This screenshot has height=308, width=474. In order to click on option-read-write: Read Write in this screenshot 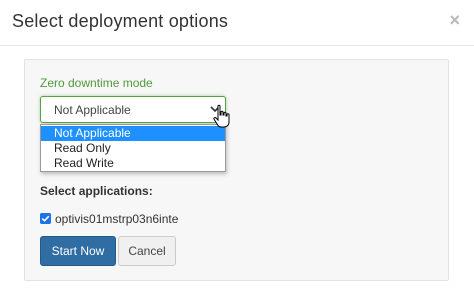, I will do `click(133, 163)`.